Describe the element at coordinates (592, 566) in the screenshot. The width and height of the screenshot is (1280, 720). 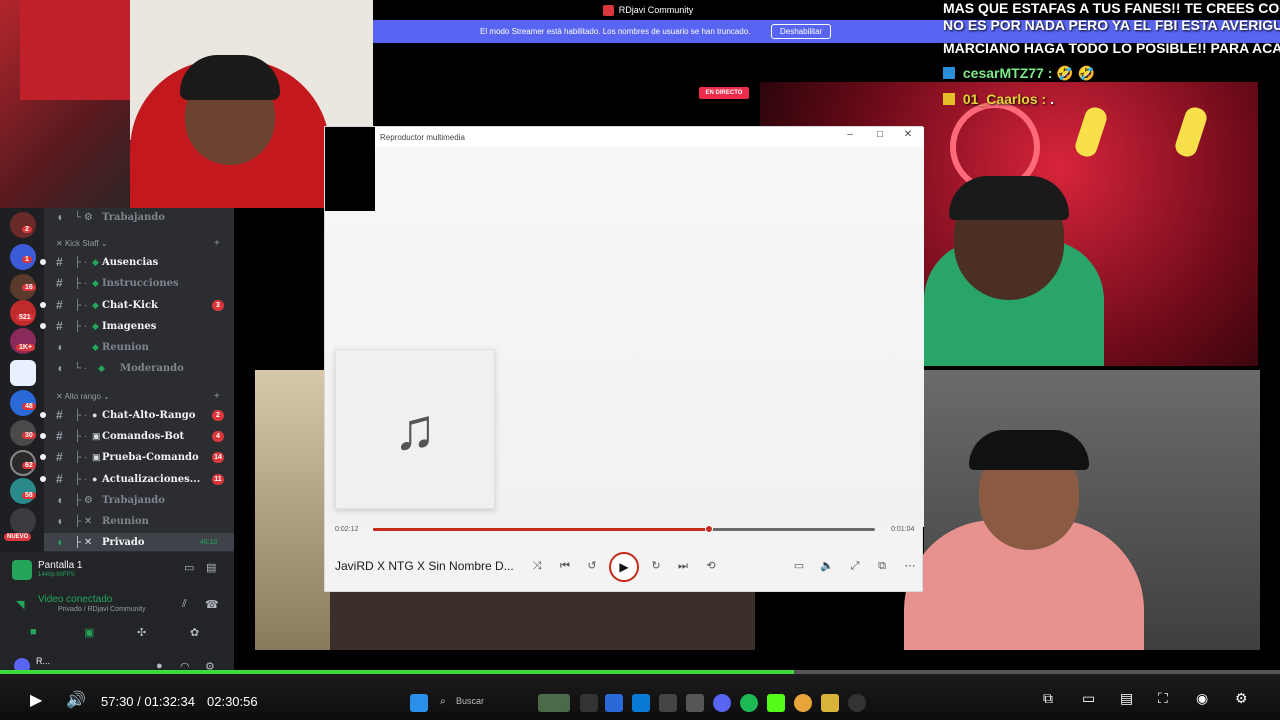
I see `rewind-icon: ↺` at that location.